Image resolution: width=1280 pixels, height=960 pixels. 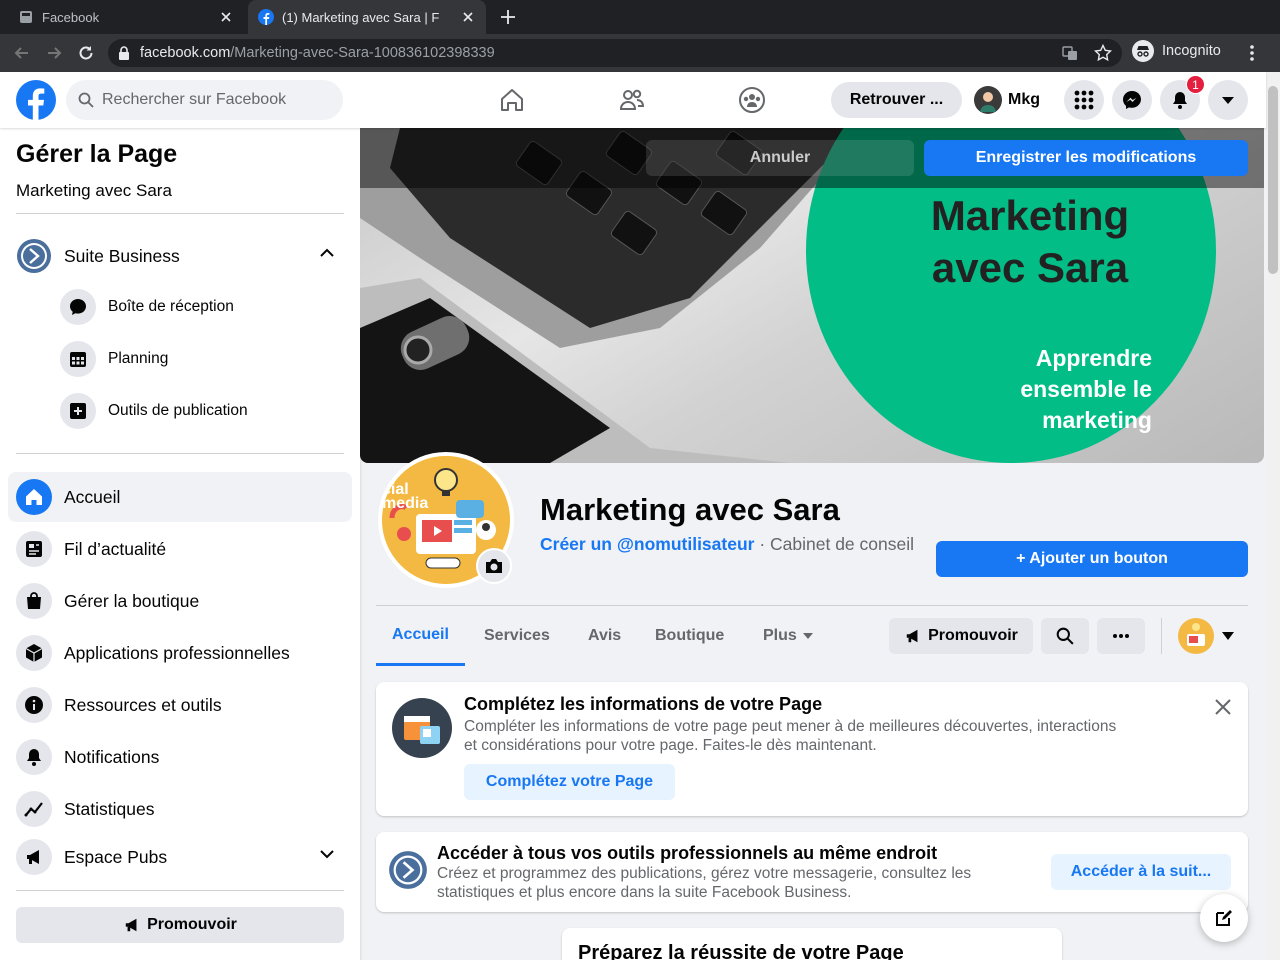 I want to click on cover-tagline-line: ensemble le, so click(x=1086, y=389).